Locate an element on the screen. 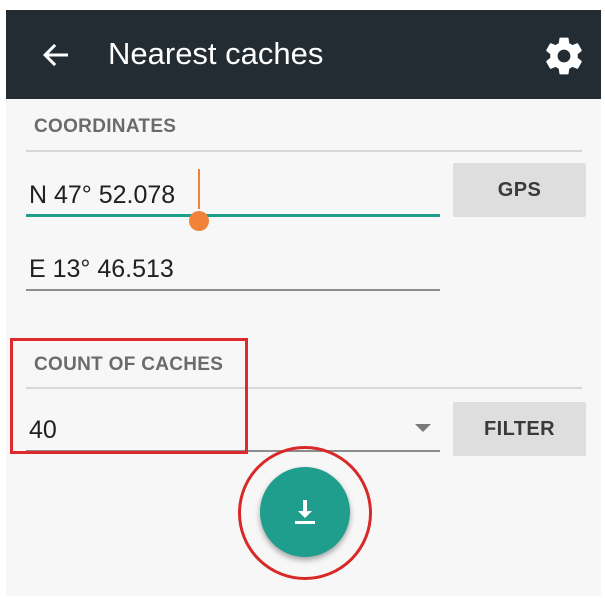  latitude-underline is located at coordinates (233, 215).